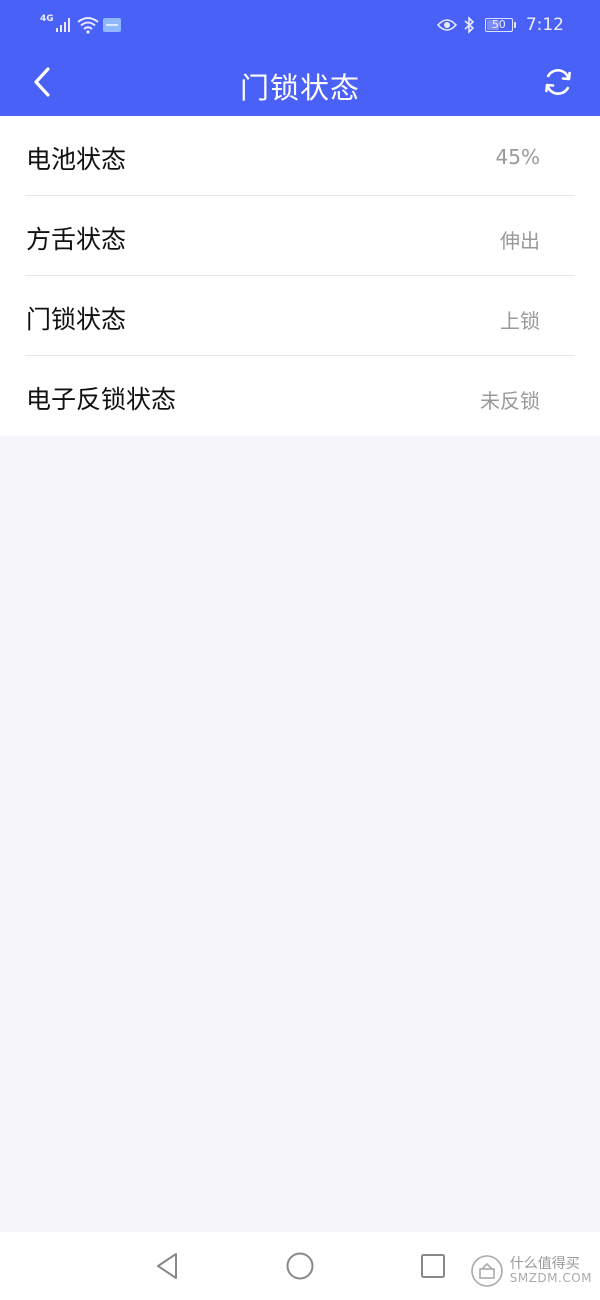 This screenshot has height=1300, width=600. I want to click on square-recents-icon, so click(433, 1266).